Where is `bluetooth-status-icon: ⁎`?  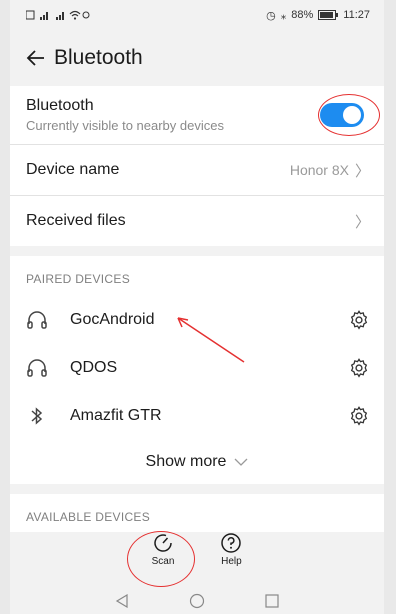
bluetooth-status-icon: ⁎ is located at coordinates (283, 15).